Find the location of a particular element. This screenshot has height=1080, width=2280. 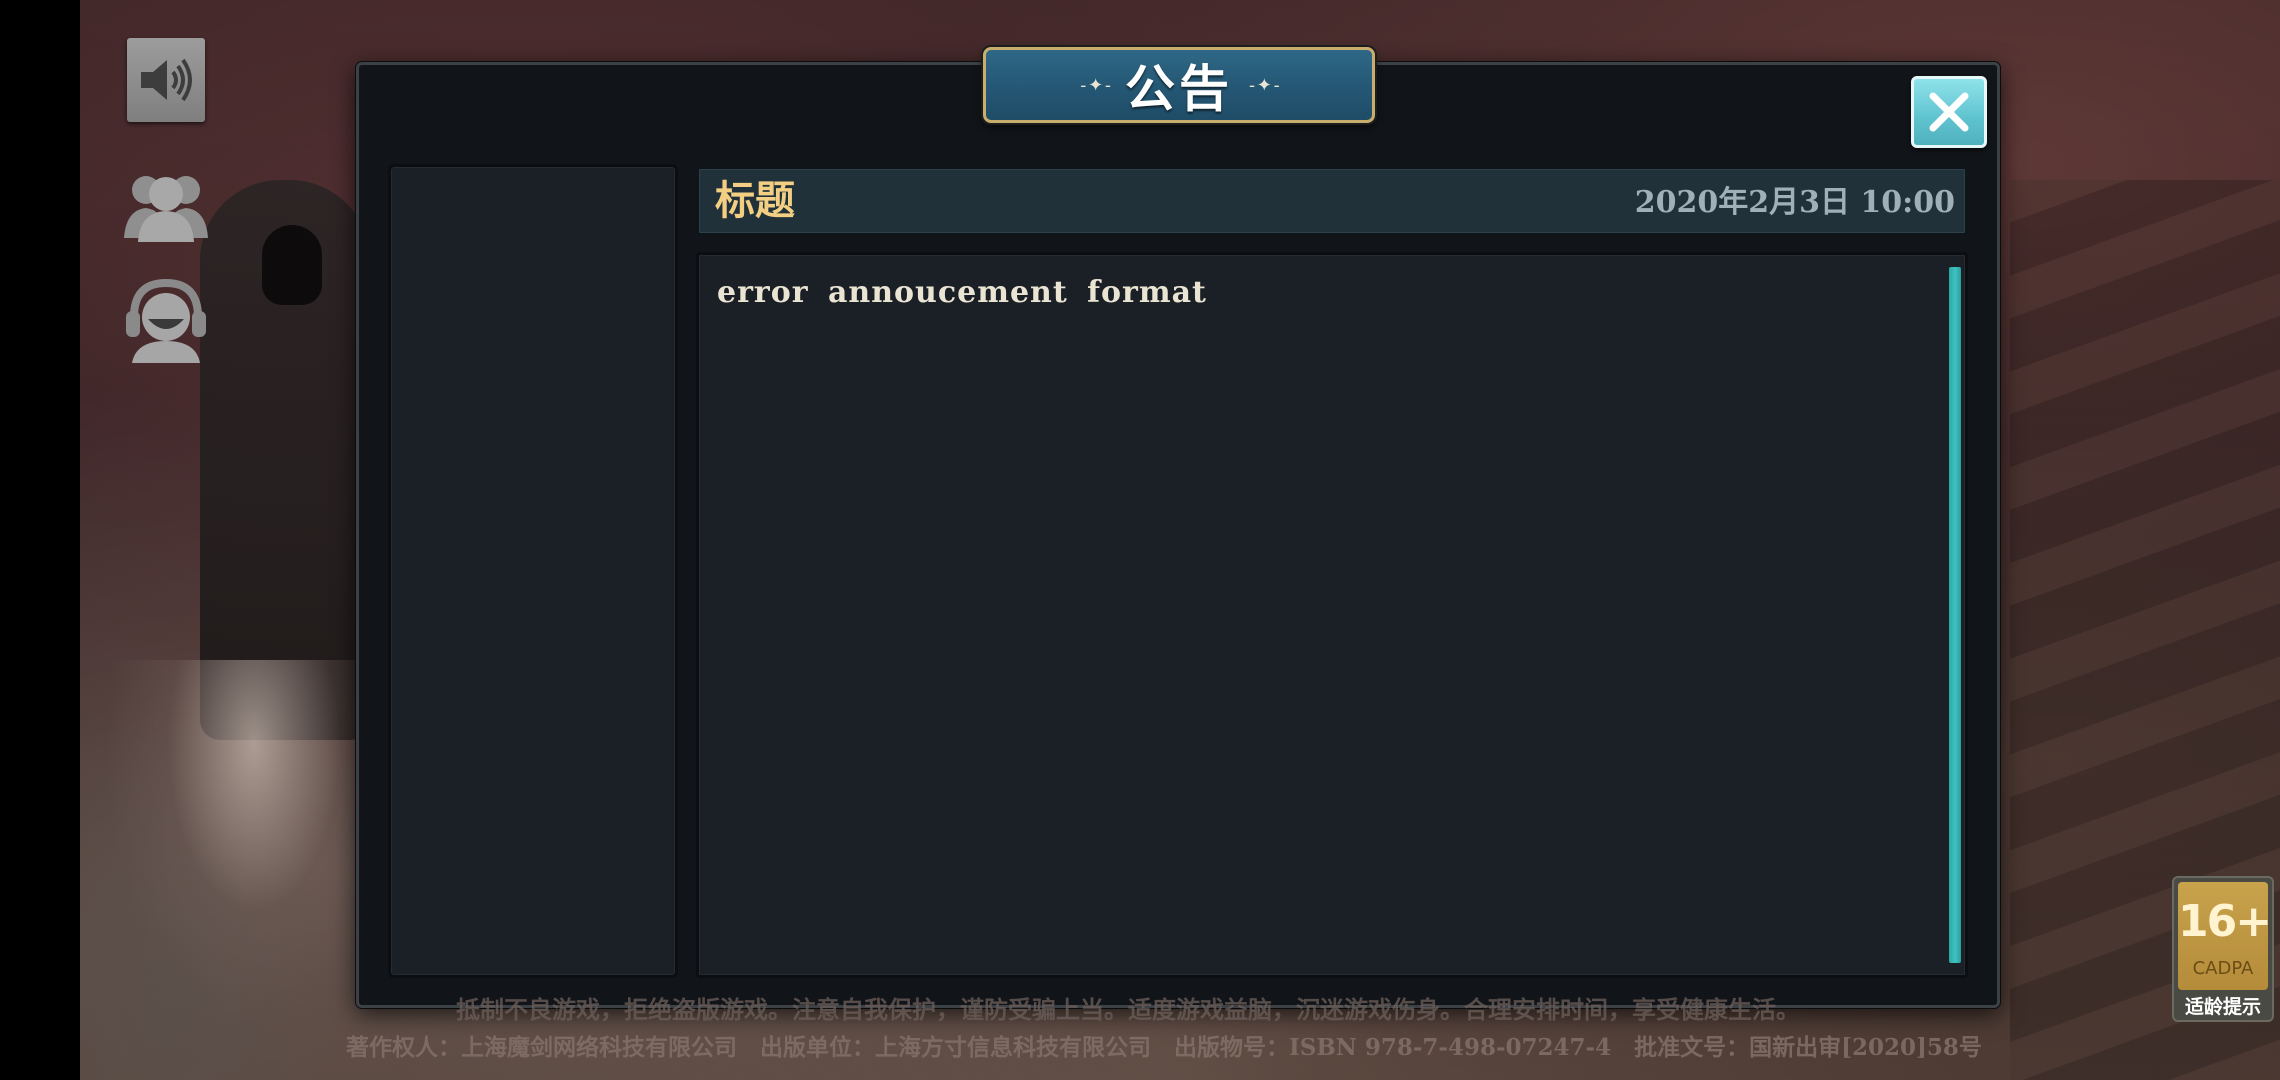

sound-button is located at coordinates (166, 80).